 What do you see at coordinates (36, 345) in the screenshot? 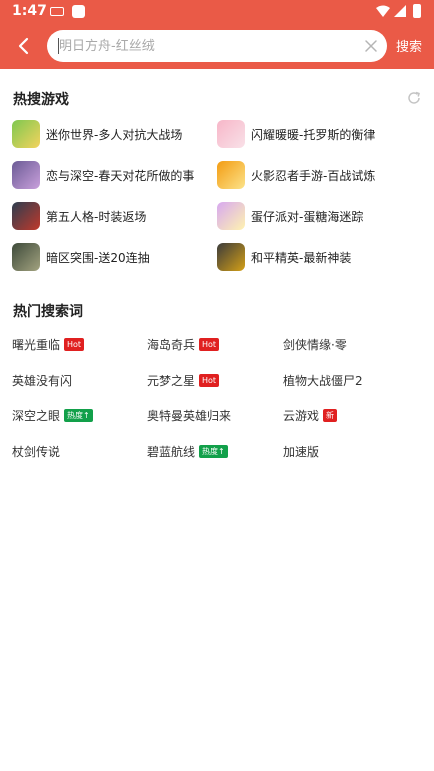
I see `keyword-text: 曙光重临` at bounding box center [36, 345].